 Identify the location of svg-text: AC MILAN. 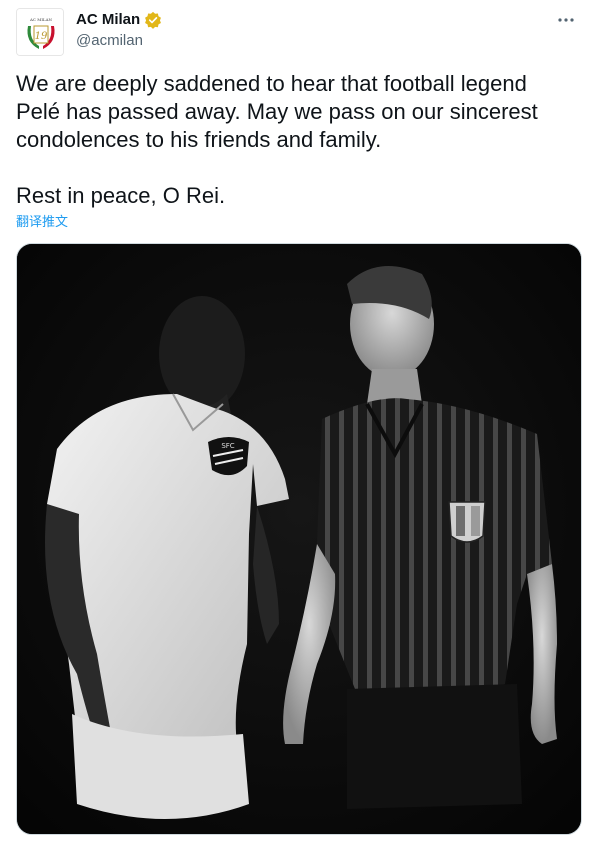
(40, 19).